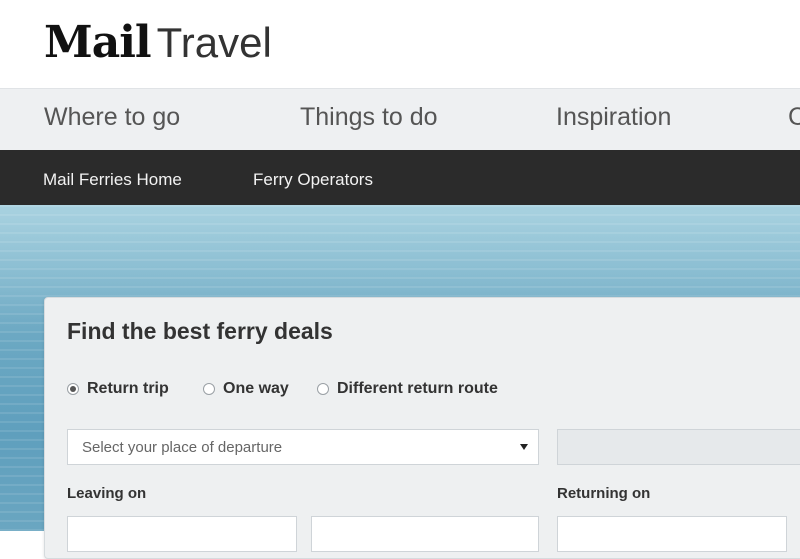 The width and height of the screenshot is (800, 559). Describe the element at coordinates (369, 117) in the screenshot. I see `nav-things-to-do: Things to do` at that location.